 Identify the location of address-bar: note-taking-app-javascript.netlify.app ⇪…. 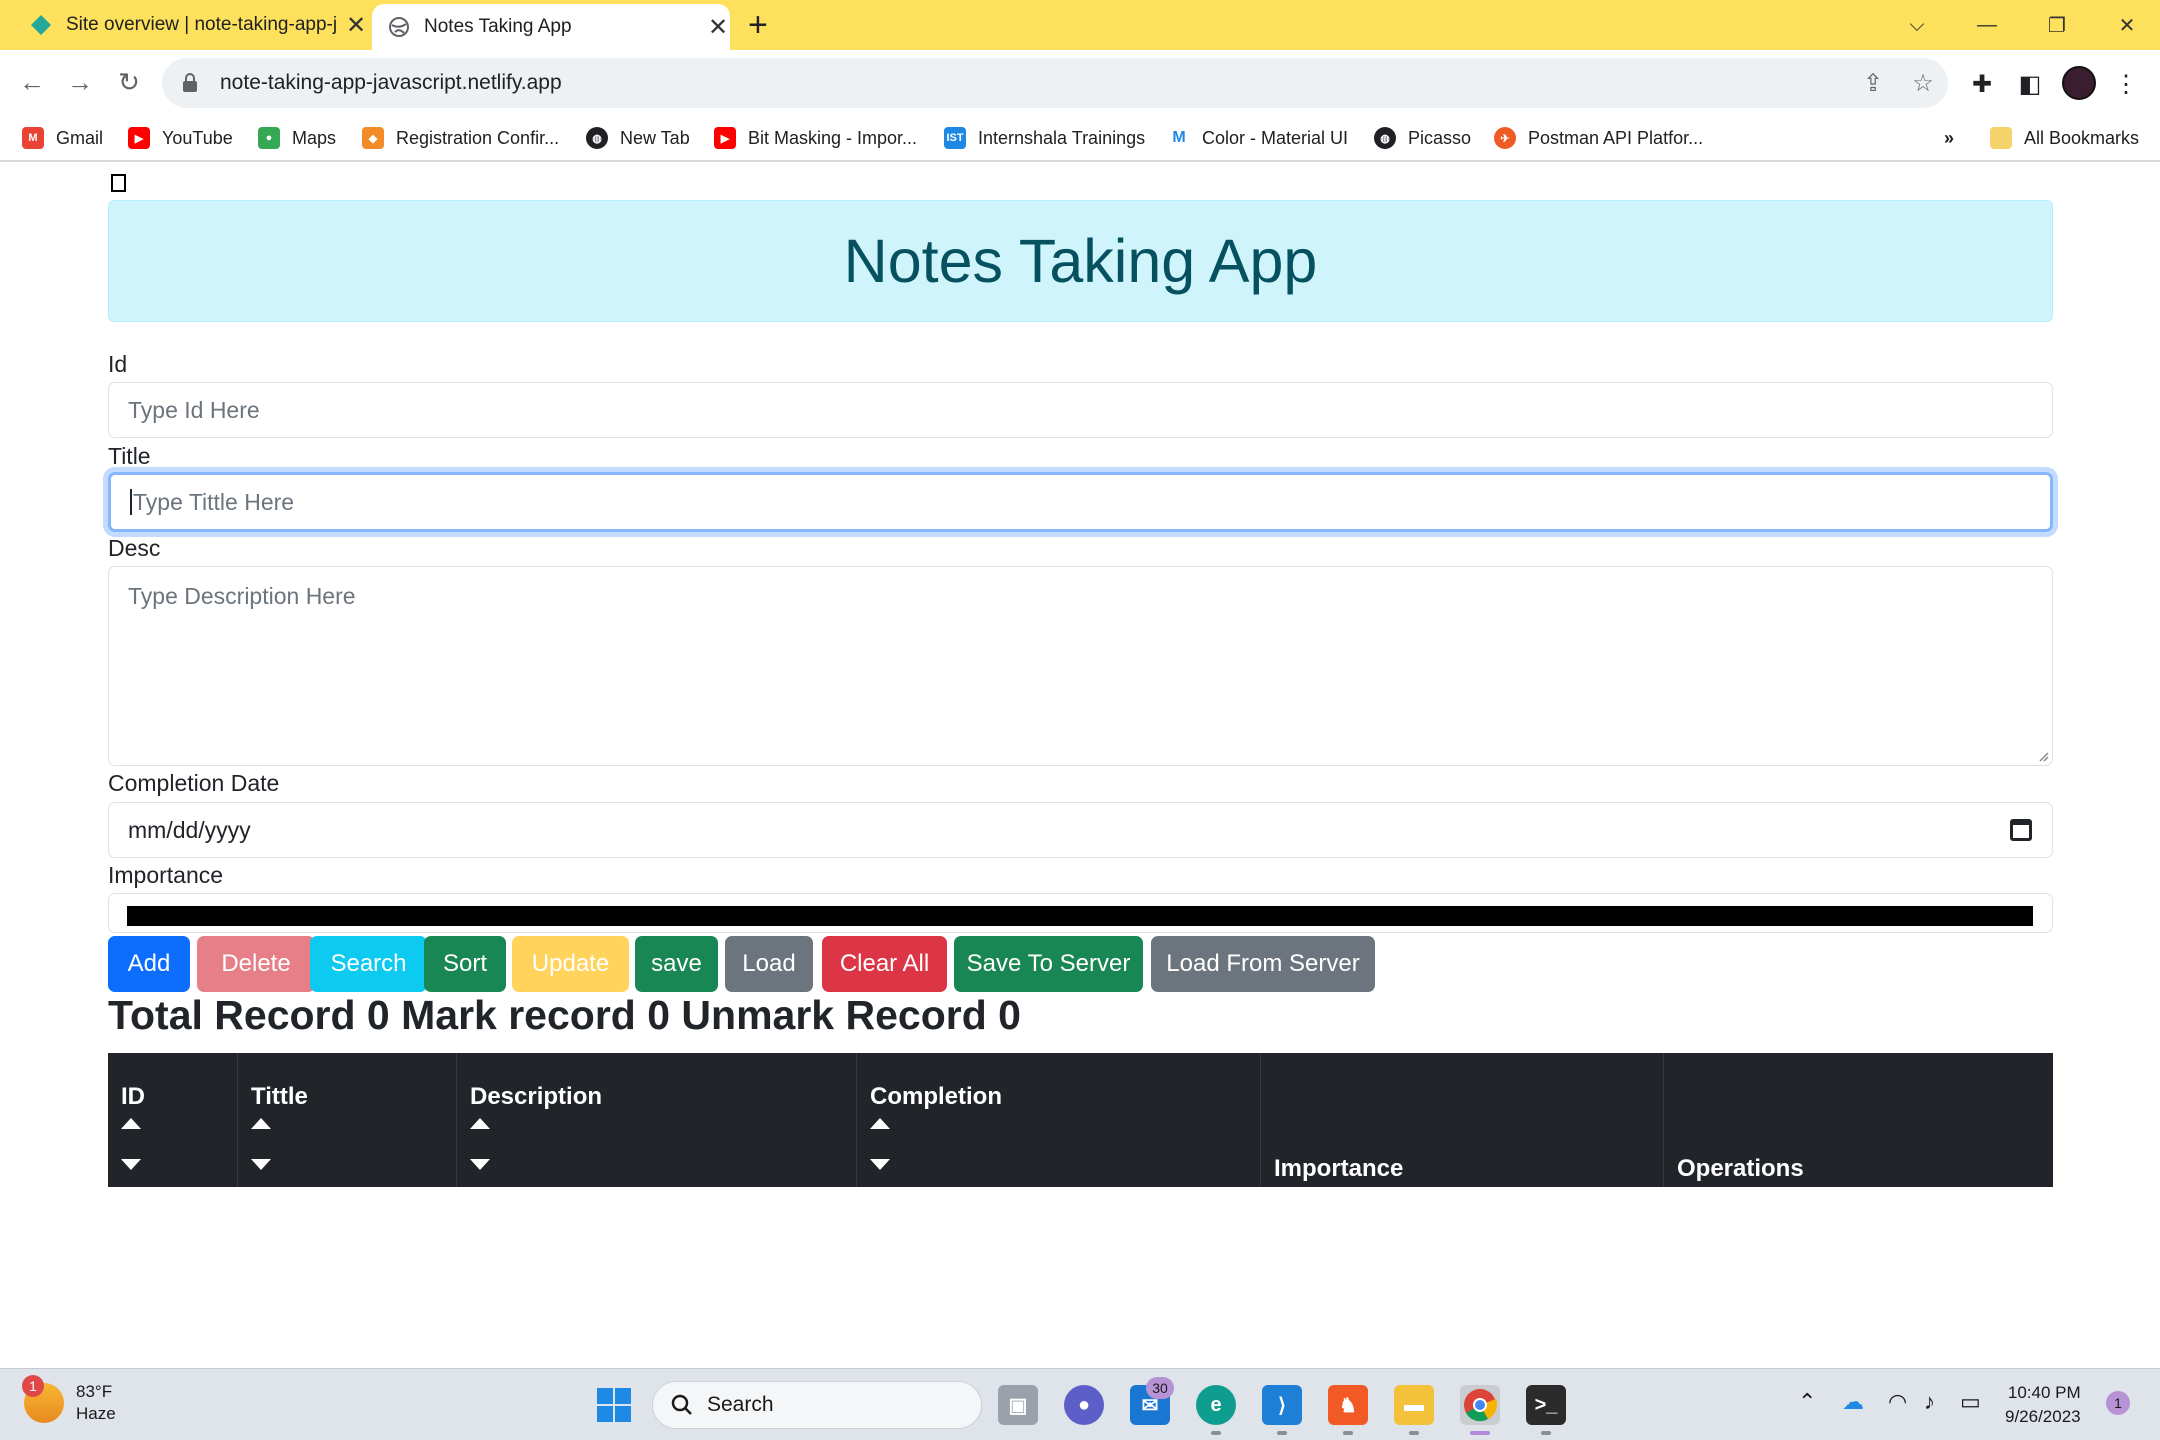
(1055, 83).